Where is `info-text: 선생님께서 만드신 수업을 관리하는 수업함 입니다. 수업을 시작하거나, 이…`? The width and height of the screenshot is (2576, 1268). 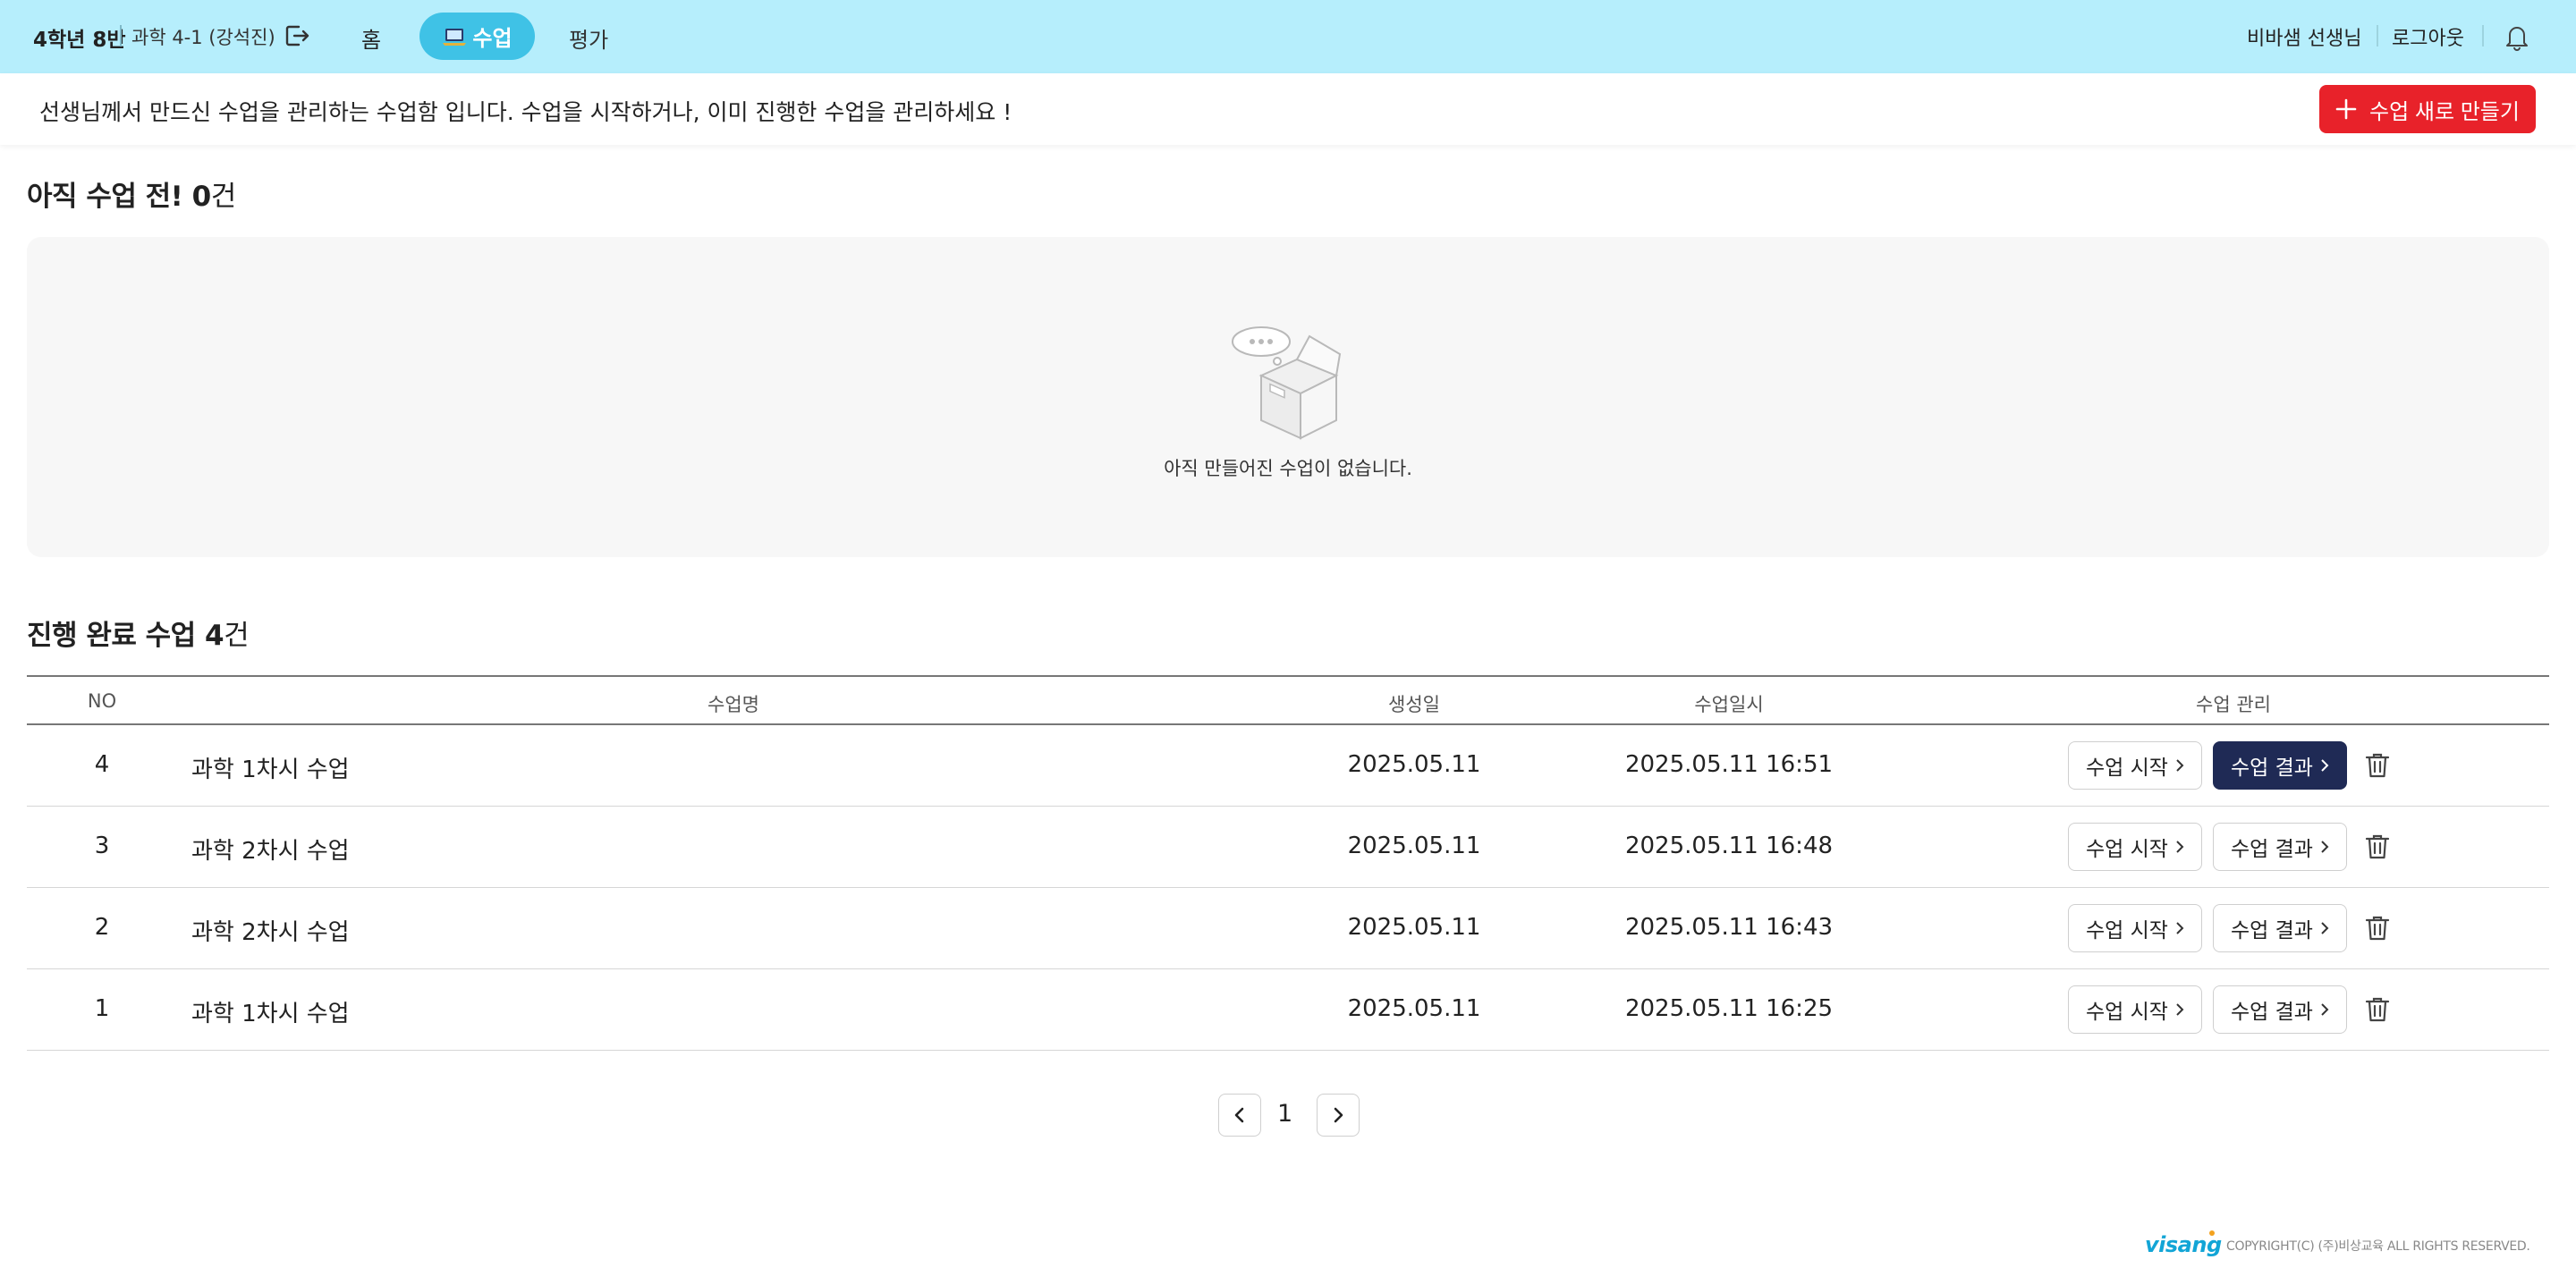 info-text: 선생님께서 만드신 수업을 관리하는 수업함 입니다. 수업을 시작하거나, 이… is located at coordinates (526, 112).